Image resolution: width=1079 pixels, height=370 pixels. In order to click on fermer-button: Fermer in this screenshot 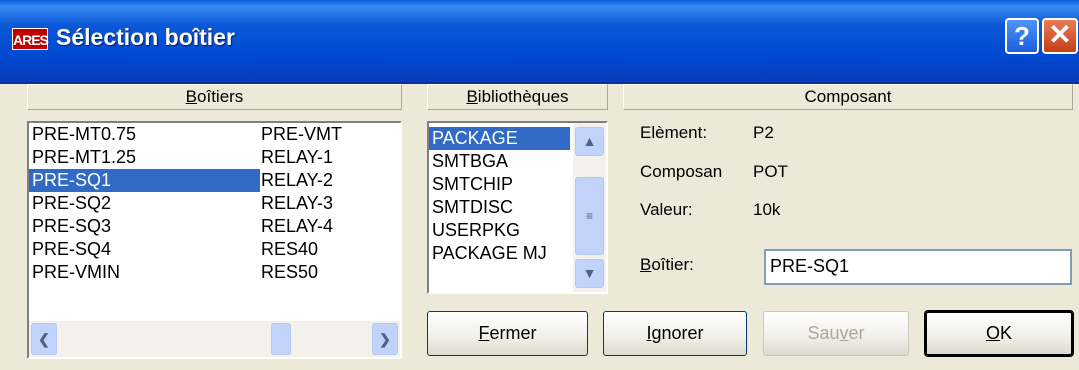, I will do `click(507, 333)`.